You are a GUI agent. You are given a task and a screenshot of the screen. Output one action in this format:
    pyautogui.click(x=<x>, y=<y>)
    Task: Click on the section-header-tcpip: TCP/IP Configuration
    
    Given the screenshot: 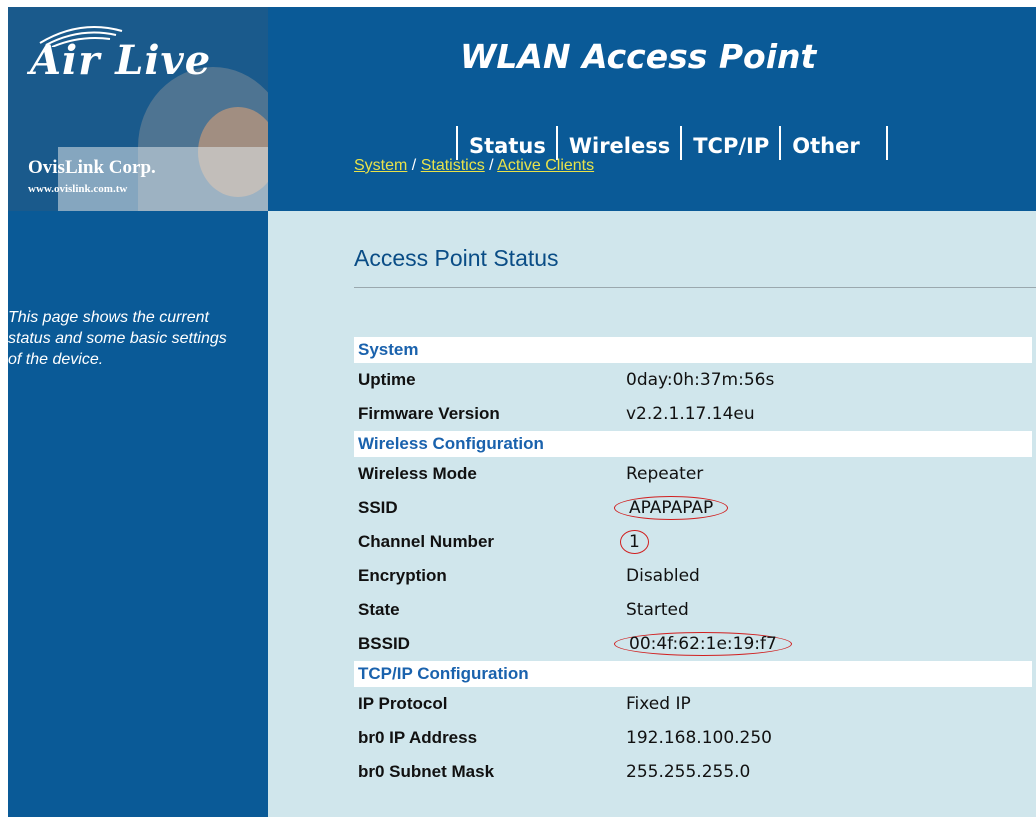 What is the action you would take?
    pyautogui.click(x=693, y=674)
    